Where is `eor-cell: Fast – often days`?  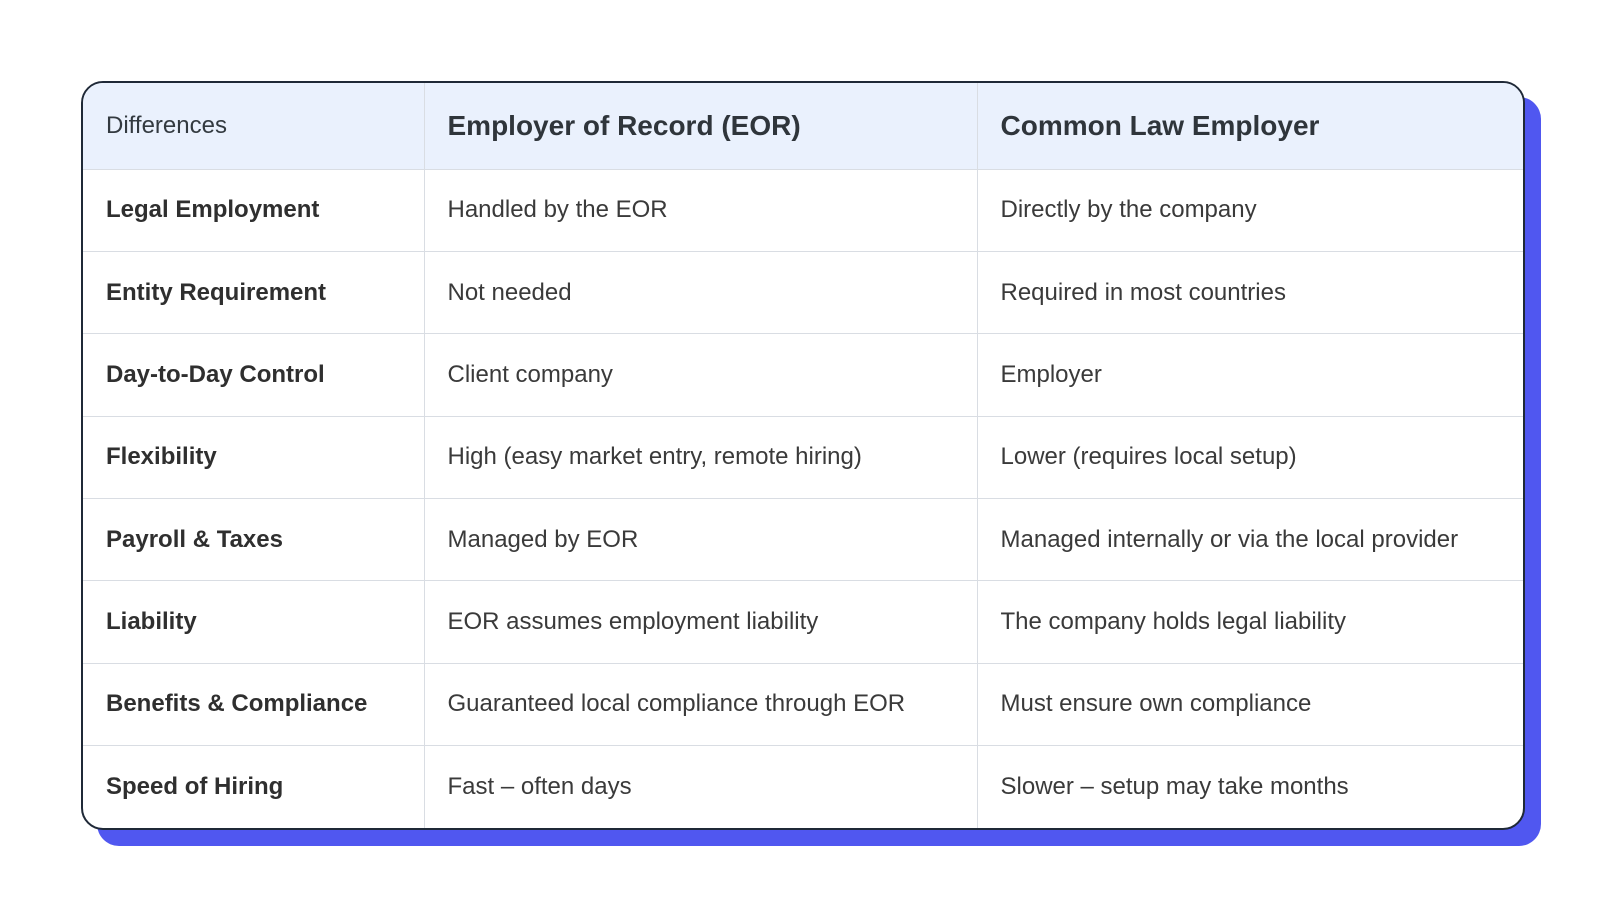 eor-cell: Fast – often days is located at coordinates (701, 786).